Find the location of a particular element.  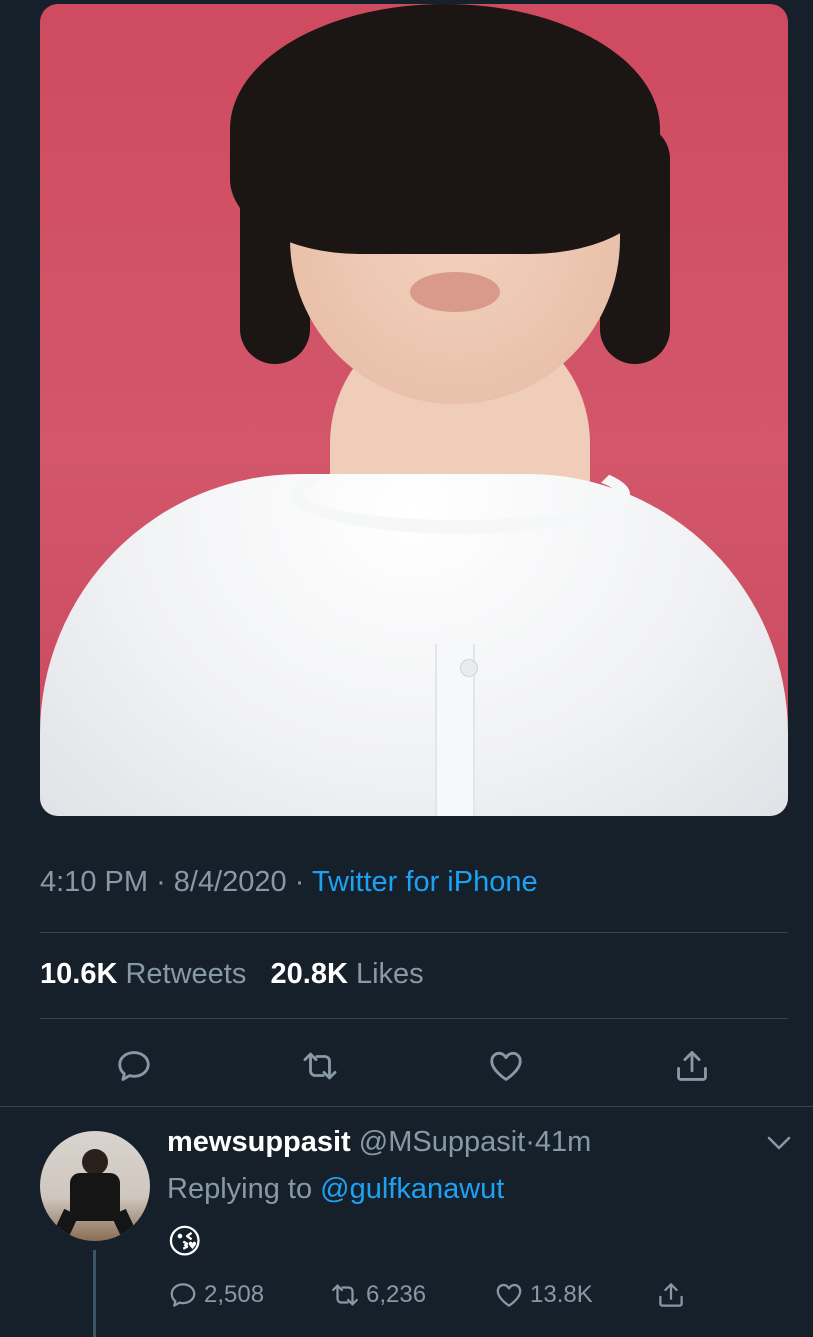

like-button is located at coordinates (506, 1066).